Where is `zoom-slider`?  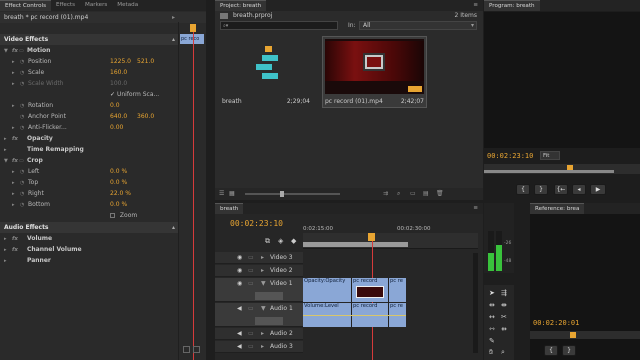 zoom-slider is located at coordinates (292, 194).